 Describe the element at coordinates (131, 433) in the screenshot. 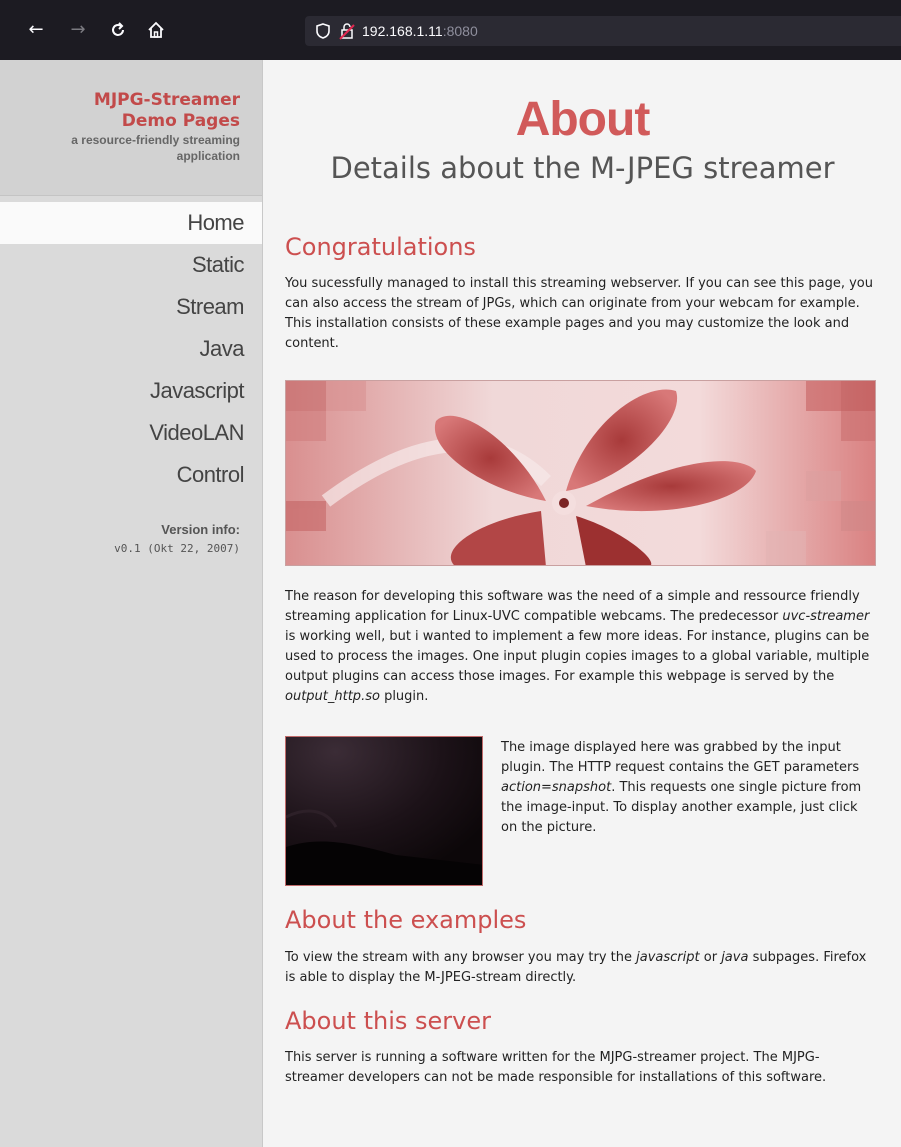

I see `sidebar-item-videolan: VideoLAN` at that location.